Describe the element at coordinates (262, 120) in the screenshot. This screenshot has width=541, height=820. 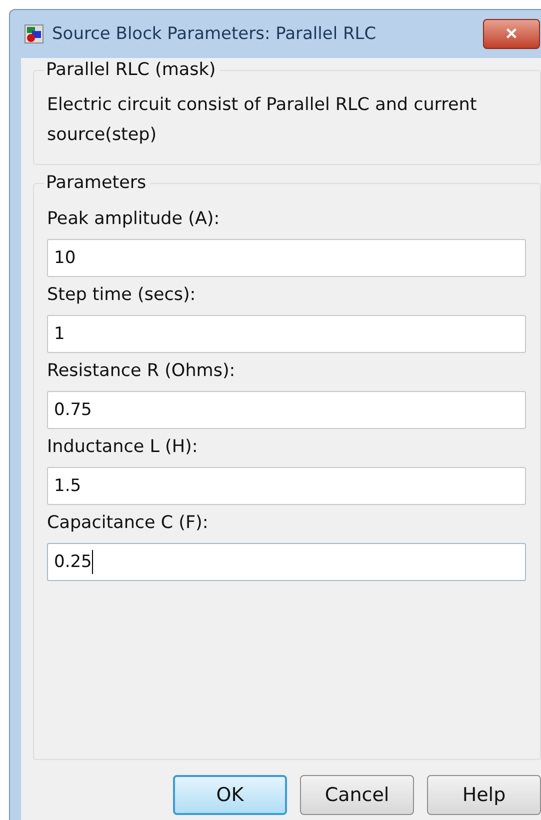
I see `description-text: Electric circuit consist of Parallel RLC and current source(step)` at that location.